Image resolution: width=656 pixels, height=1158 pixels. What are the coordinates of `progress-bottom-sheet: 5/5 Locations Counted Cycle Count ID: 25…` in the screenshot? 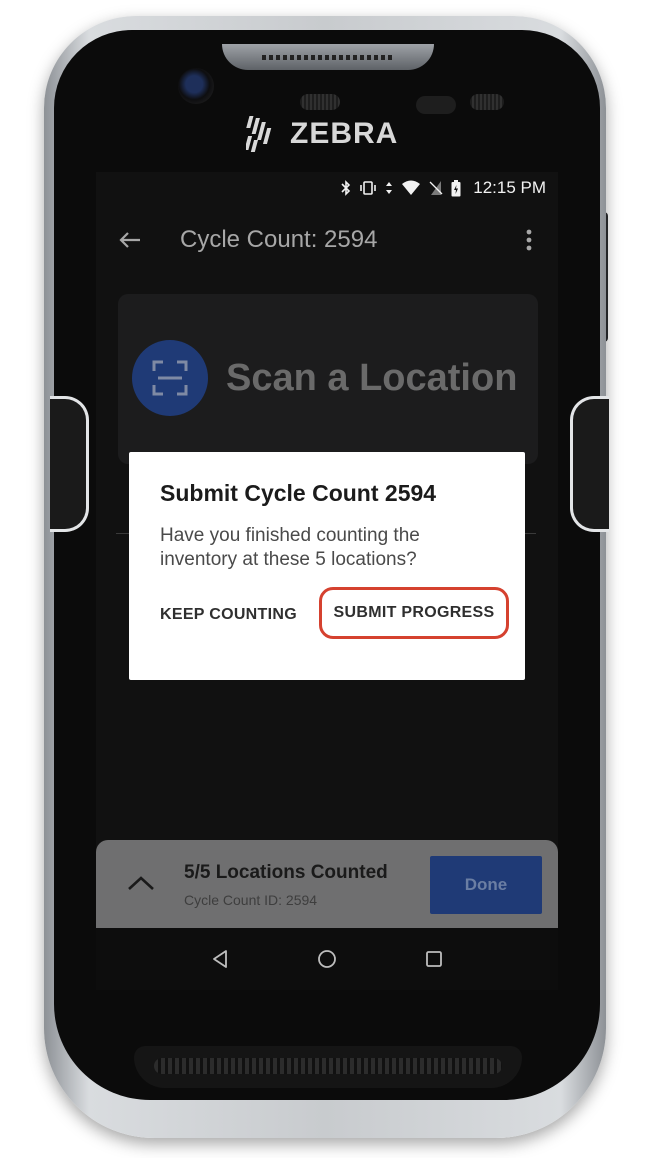 It's located at (327, 884).